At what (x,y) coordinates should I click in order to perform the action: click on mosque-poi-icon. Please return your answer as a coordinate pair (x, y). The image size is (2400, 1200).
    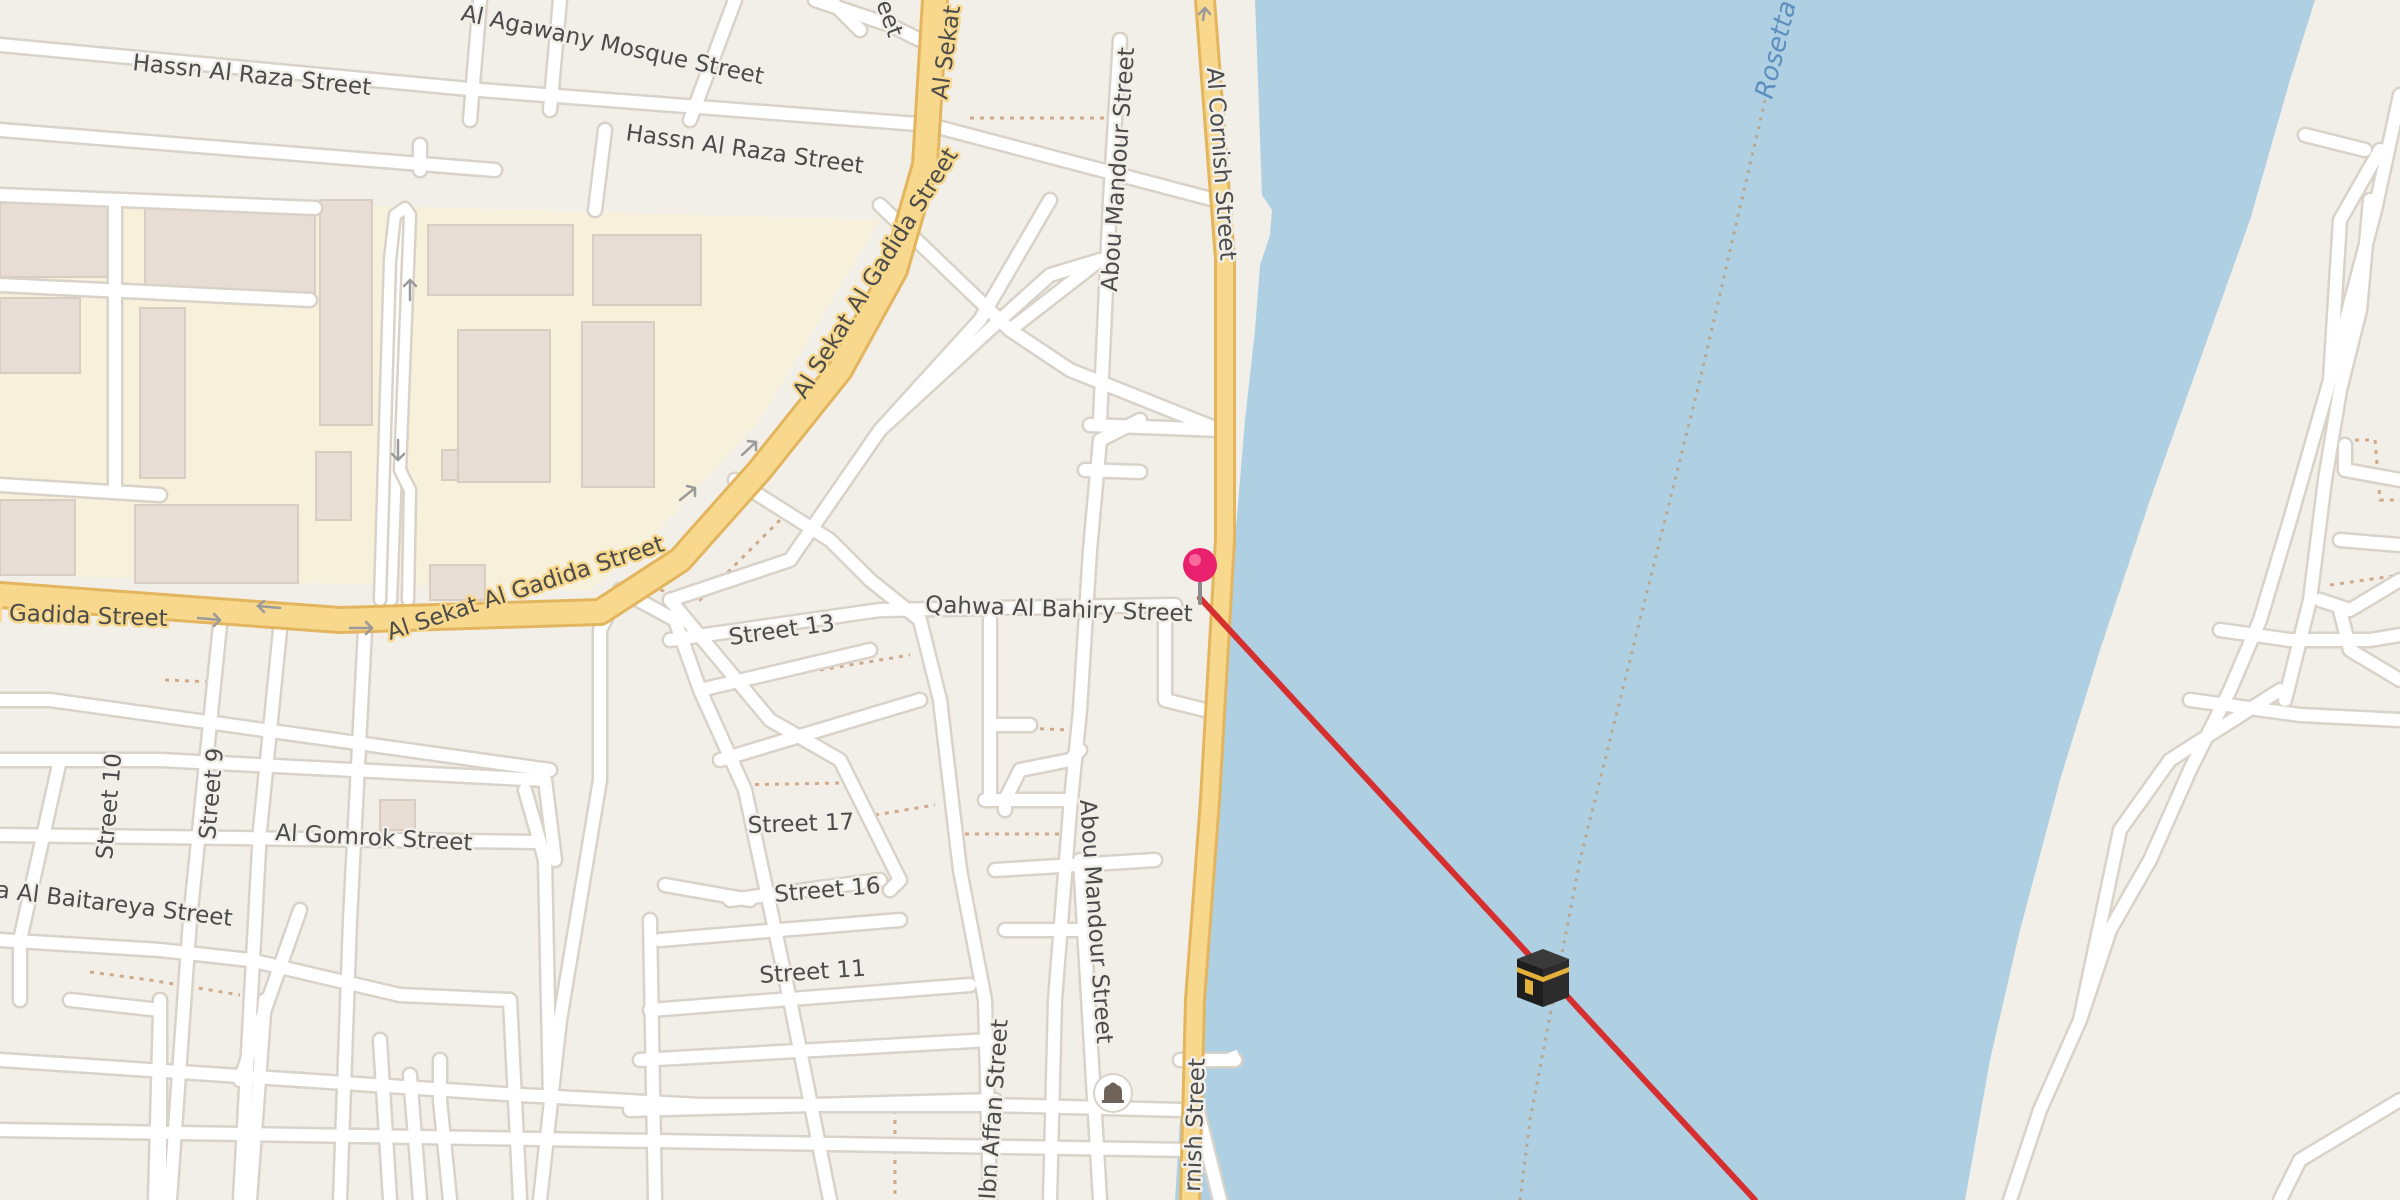
    Looking at the image, I should click on (1113, 1093).